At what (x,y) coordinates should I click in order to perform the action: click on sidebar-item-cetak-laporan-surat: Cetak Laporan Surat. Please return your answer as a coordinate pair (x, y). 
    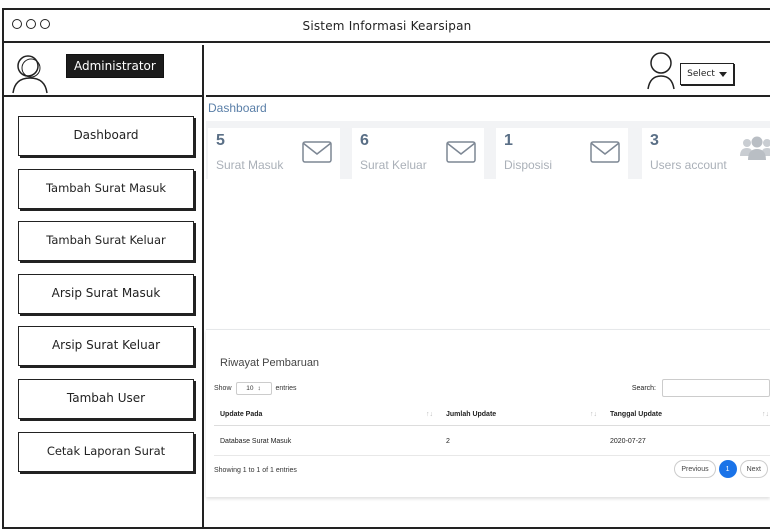
    Looking at the image, I should click on (106, 451).